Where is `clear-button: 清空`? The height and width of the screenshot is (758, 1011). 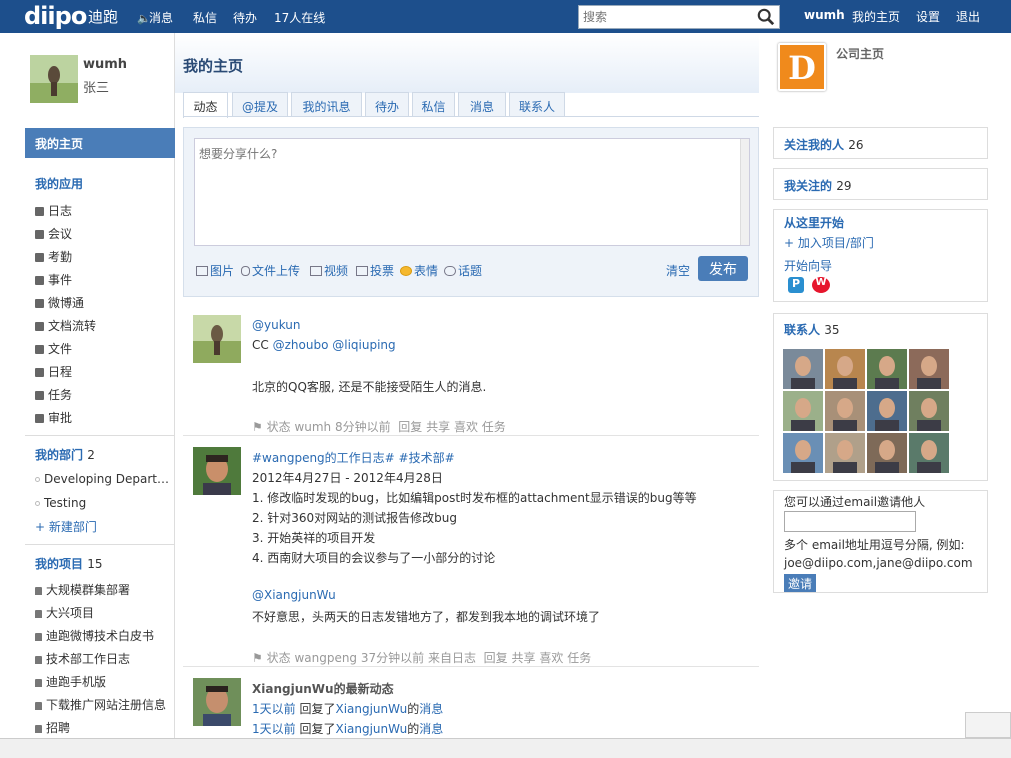
clear-button: 清空 is located at coordinates (678, 270).